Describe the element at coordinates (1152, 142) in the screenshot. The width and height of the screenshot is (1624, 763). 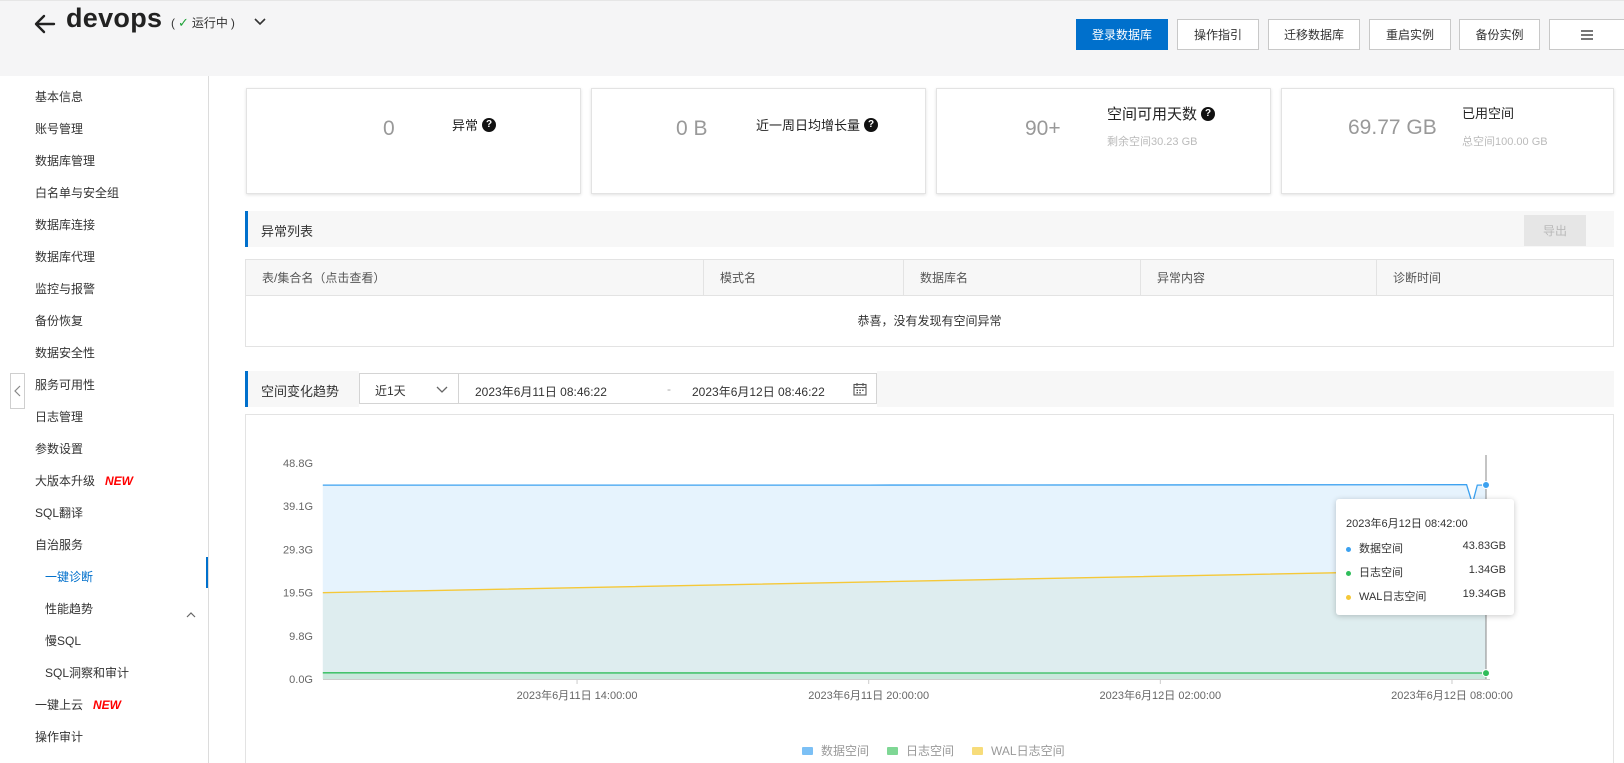
I see `card-sub: 剩余空间30.23 GB` at that location.